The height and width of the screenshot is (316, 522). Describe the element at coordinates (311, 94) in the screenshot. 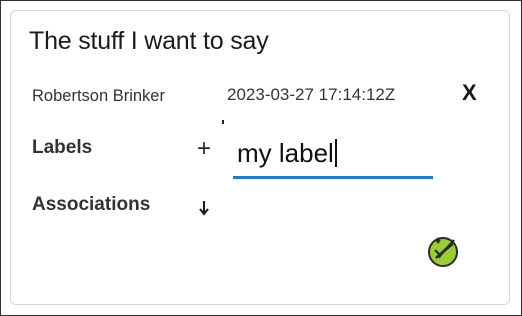

I see `note-timestamp: 2023-03-27 17:14:12Z` at that location.